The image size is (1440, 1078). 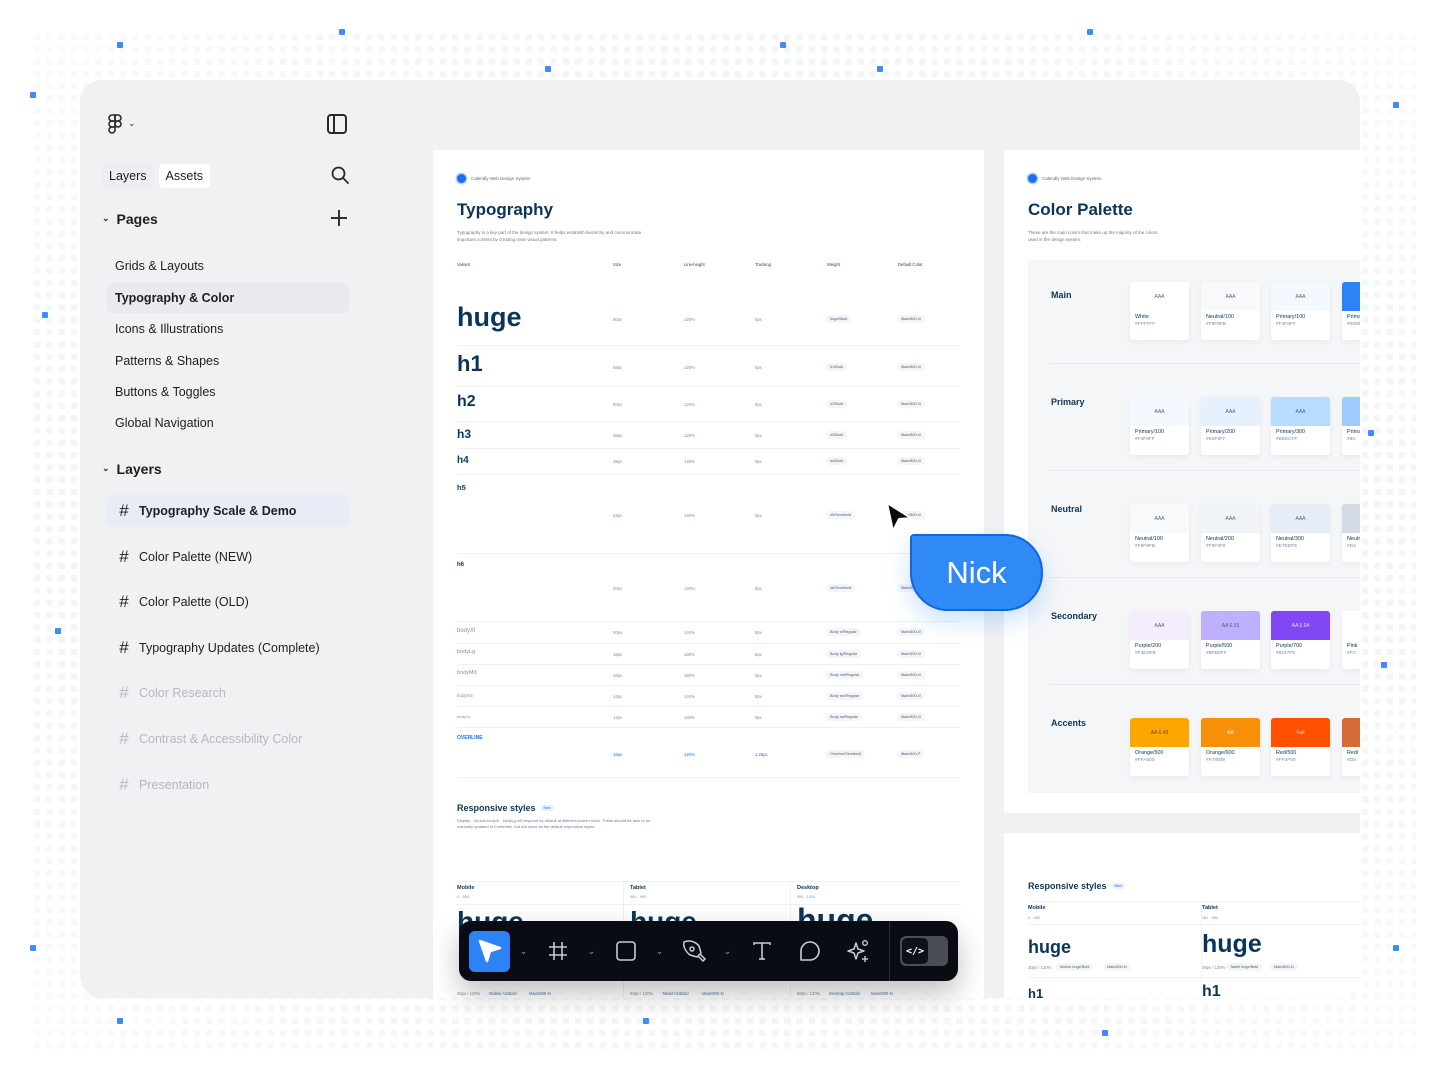 I want to click on color-swatch: AA 6.43 Orange/500 #FFA600, so click(x=1159, y=747).